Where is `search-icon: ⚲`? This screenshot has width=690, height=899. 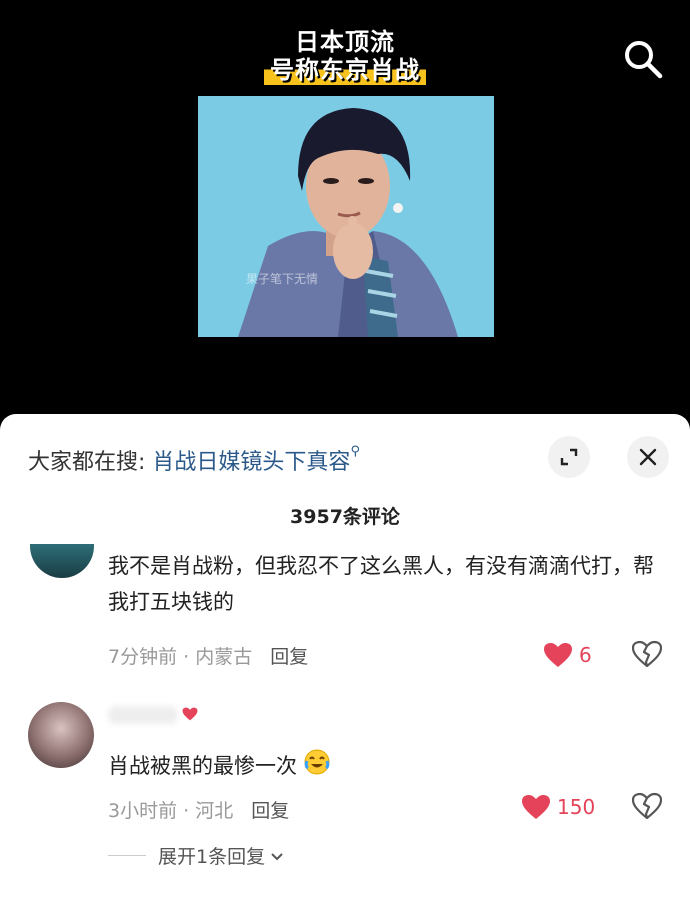 search-icon: ⚲ is located at coordinates (355, 451).